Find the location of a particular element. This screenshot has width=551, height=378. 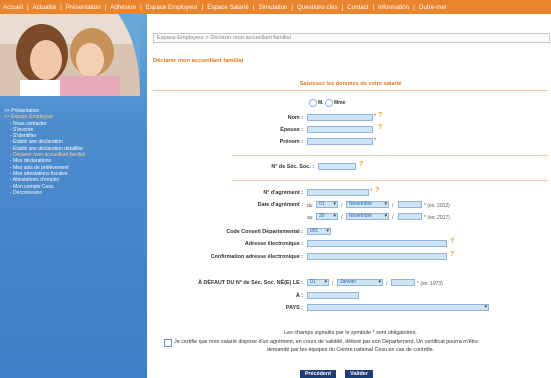

birth-day-select: 01 ▾ is located at coordinates (318, 282).